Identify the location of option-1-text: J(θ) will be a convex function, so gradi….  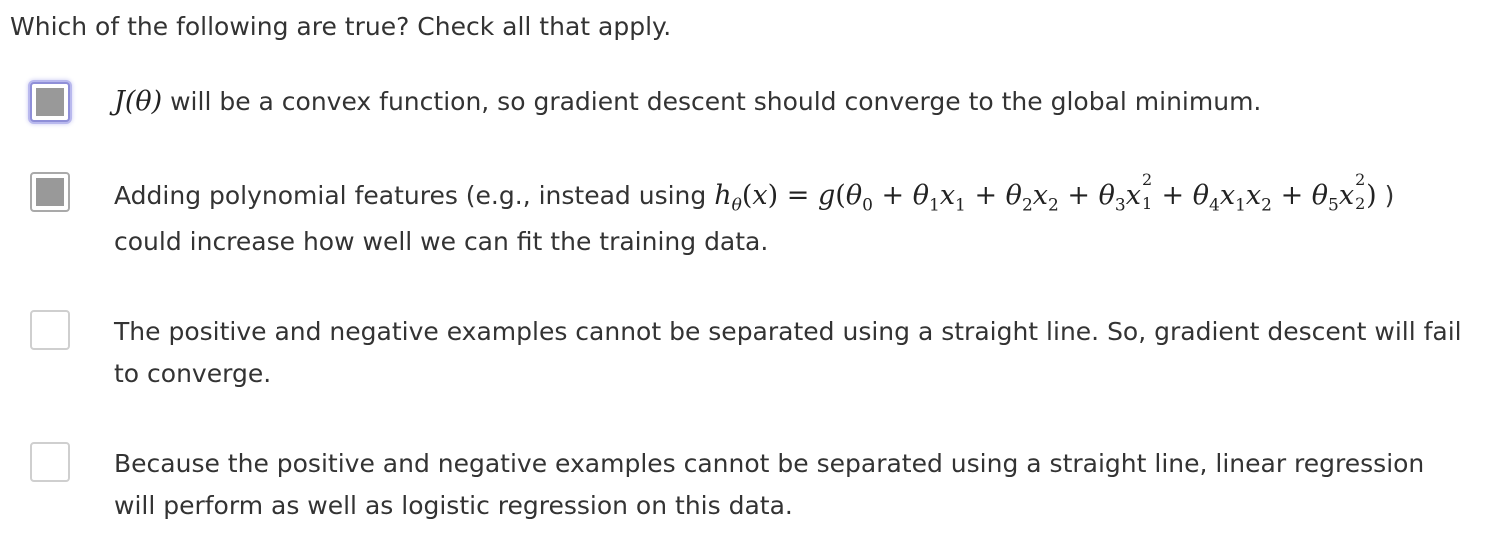
(809, 102).